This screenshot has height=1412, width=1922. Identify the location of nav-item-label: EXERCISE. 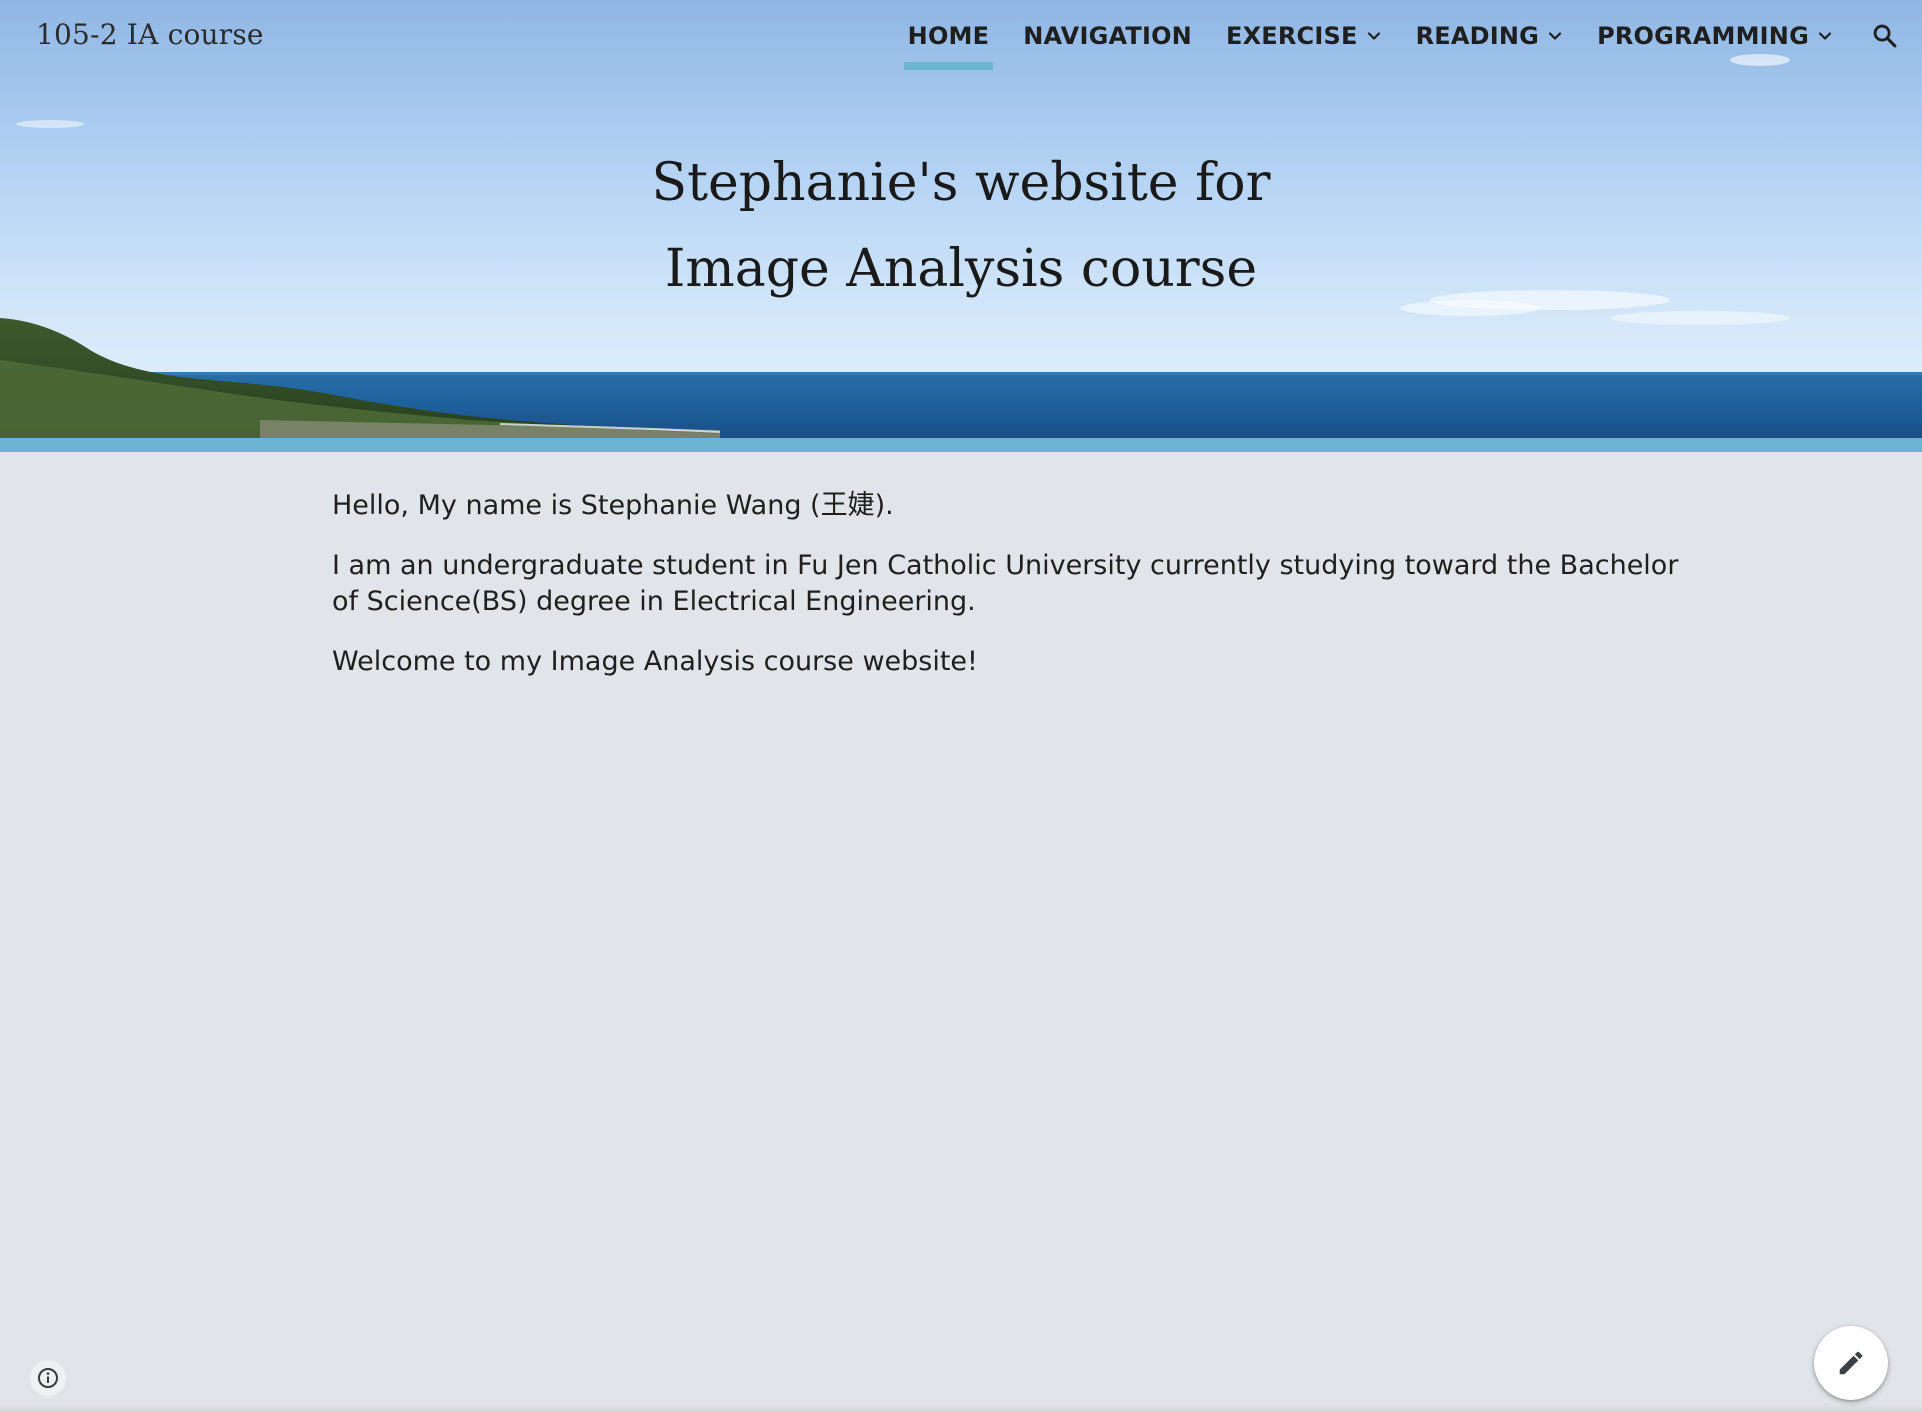
(1291, 36).